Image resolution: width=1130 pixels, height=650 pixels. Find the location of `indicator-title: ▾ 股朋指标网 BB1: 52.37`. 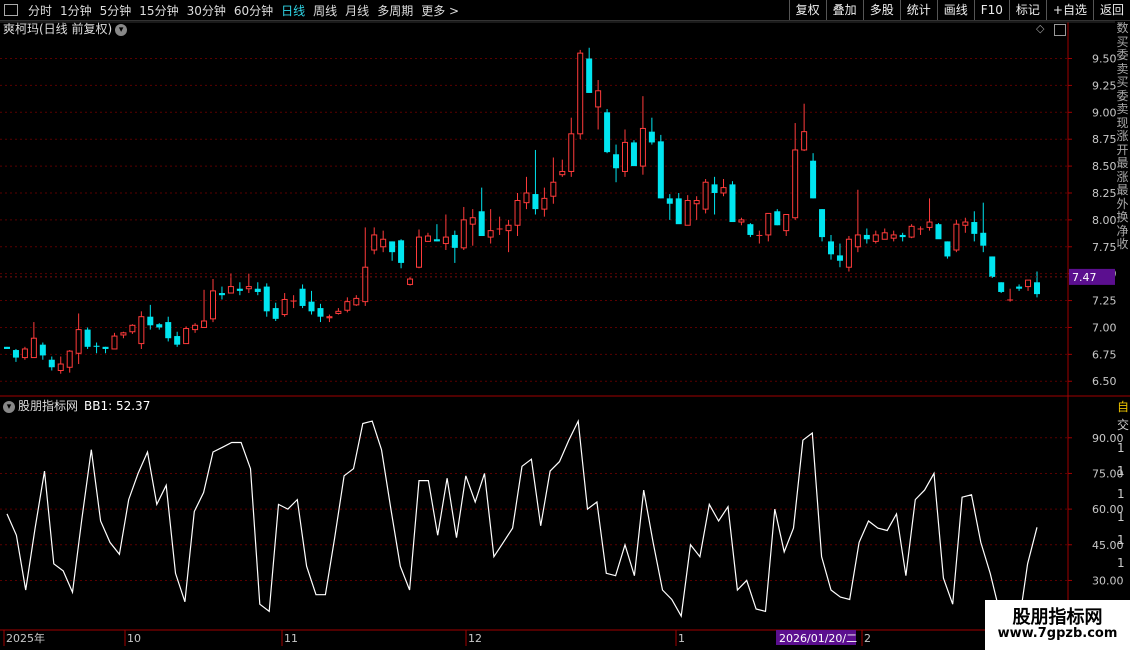

indicator-title: ▾ 股朋指标网 BB1: 52.37 is located at coordinates (76, 406).